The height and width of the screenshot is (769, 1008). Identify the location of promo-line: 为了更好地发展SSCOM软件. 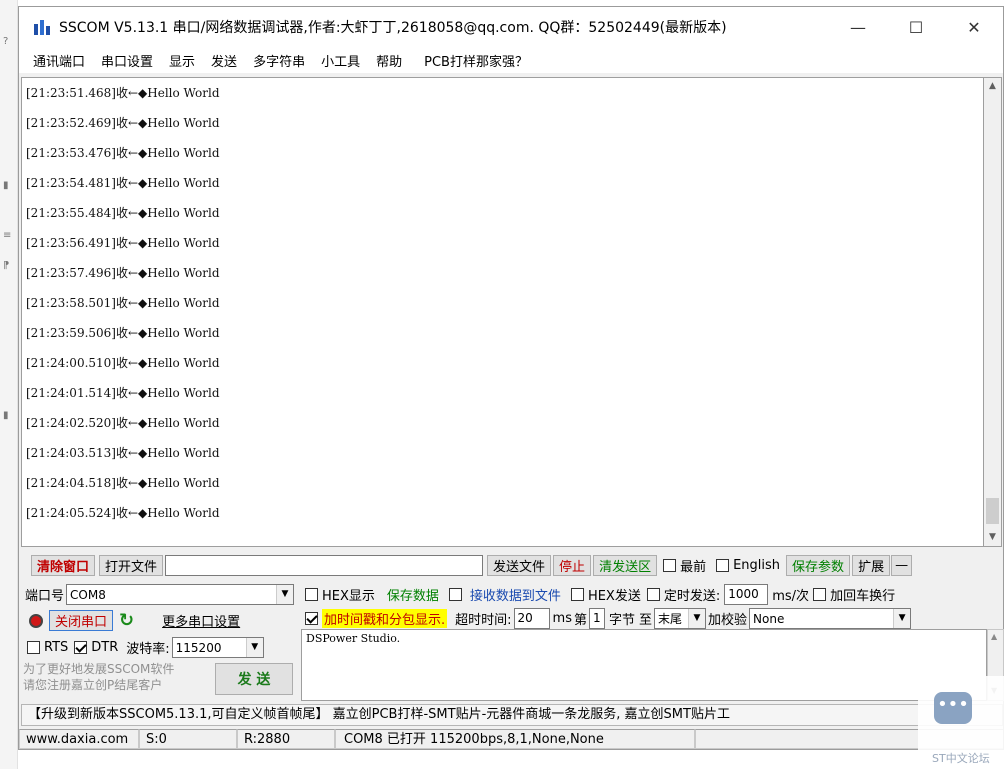
(99, 669).